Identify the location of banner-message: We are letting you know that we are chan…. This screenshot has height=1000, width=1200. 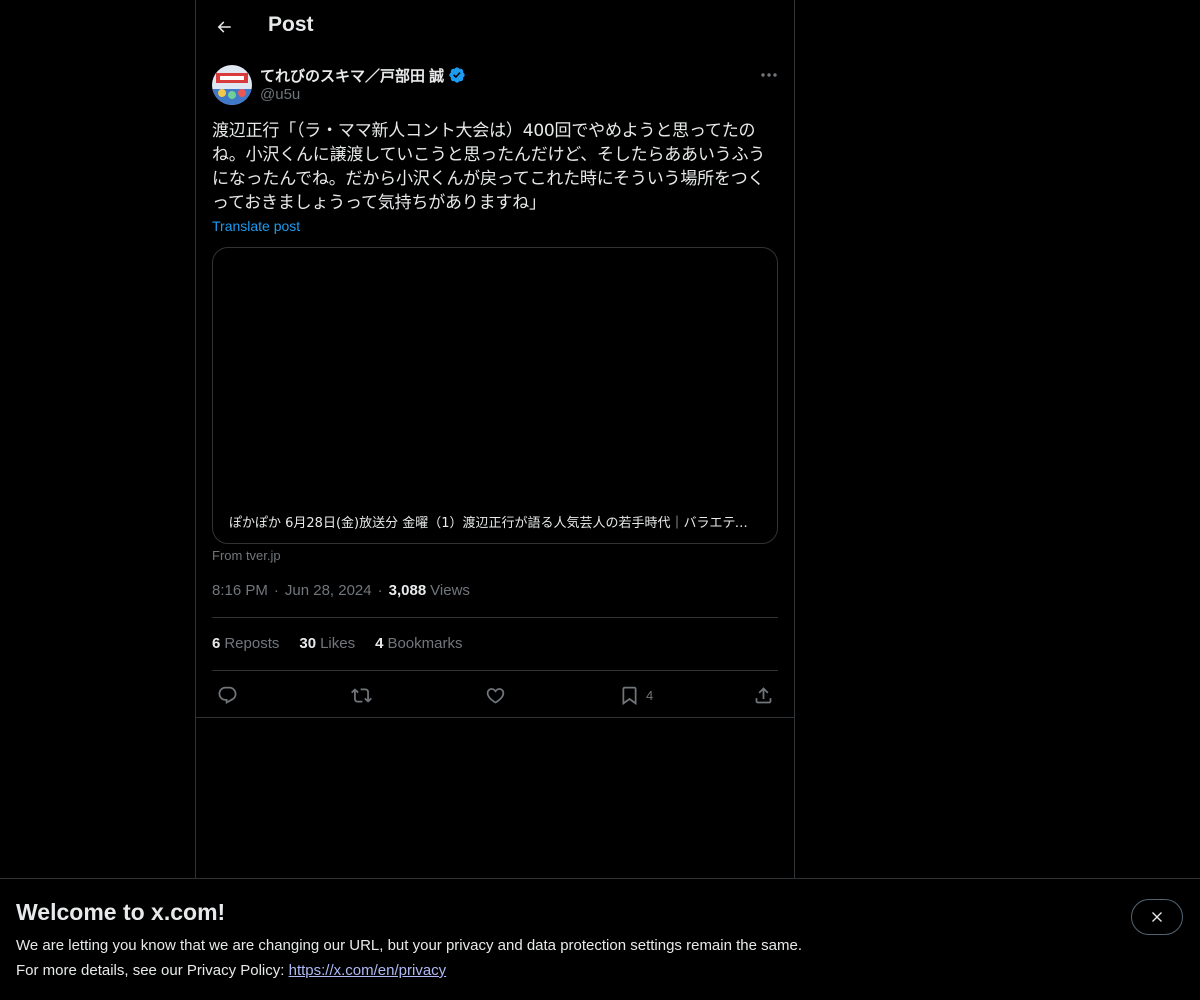
(409, 945).